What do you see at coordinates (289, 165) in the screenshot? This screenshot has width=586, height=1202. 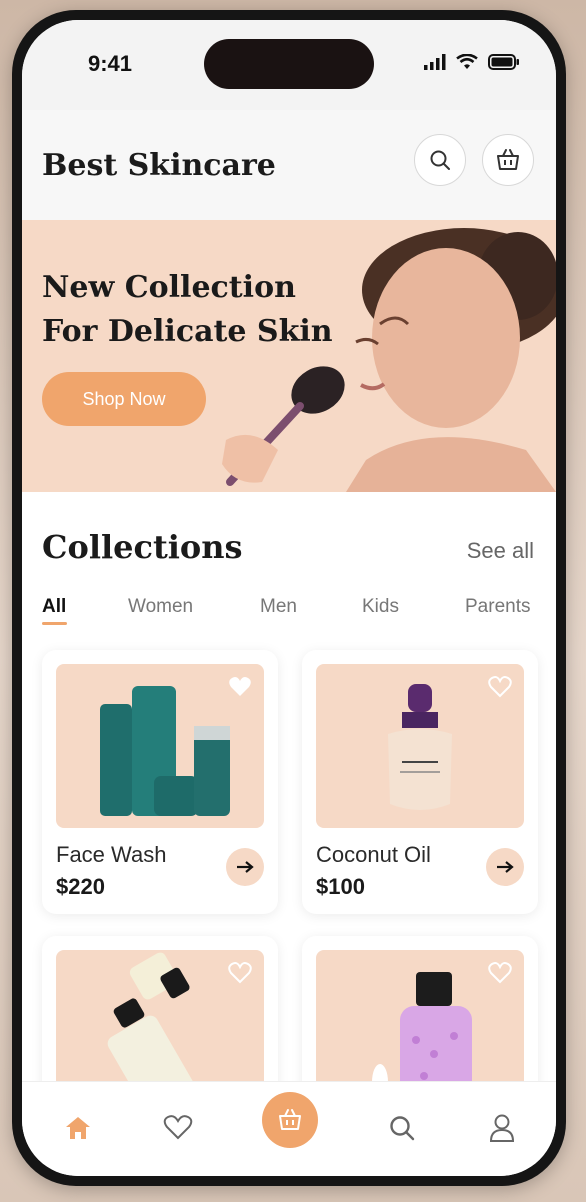 I see `app-header: Best Skincare` at bounding box center [289, 165].